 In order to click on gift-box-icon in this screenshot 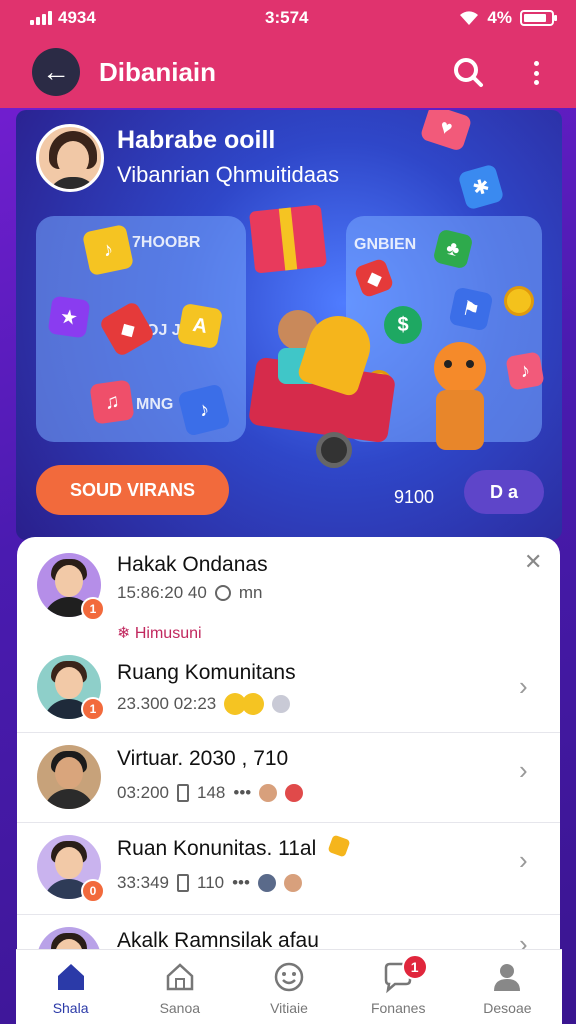, I will do `click(288, 239)`.